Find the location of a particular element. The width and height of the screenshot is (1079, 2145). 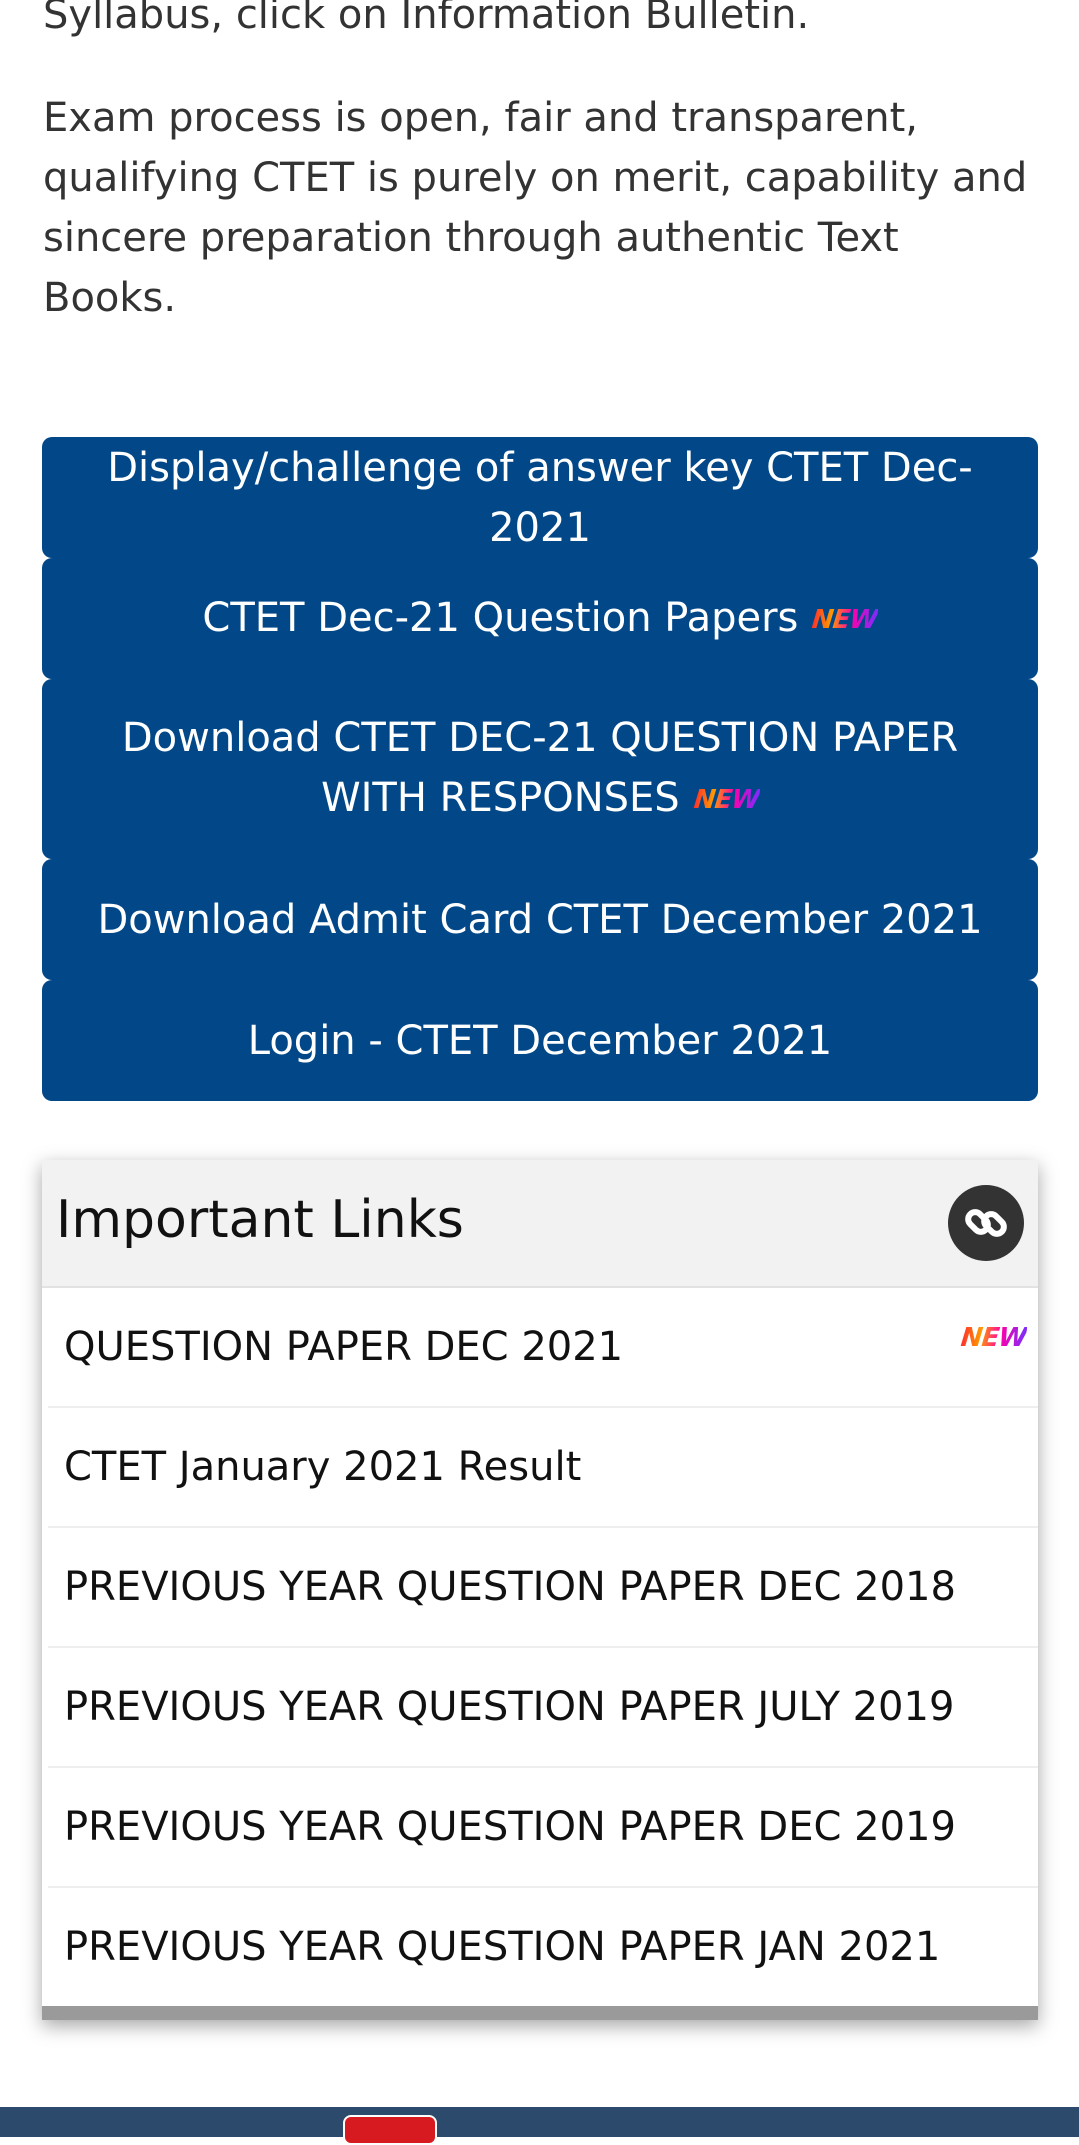

important-links-title: Important Links is located at coordinates (260, 1220).